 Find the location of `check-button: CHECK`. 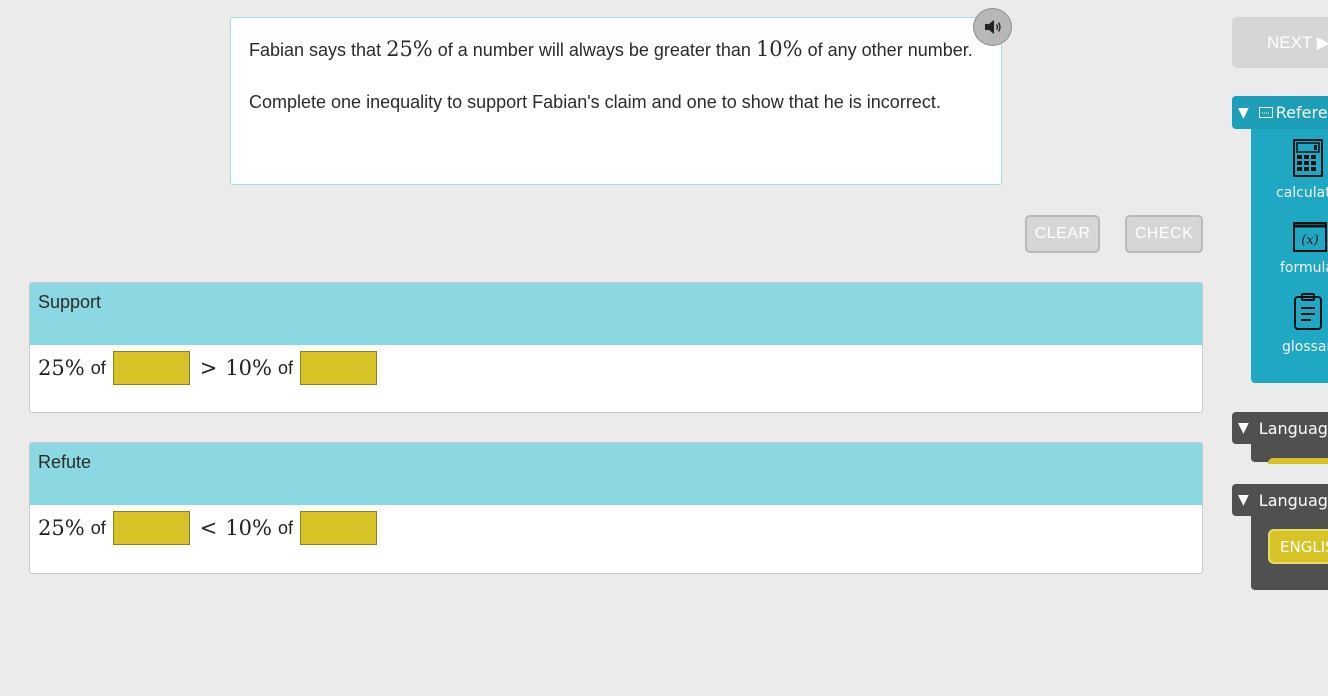

check-button: CHECK is located at coordinates (1164, 234).